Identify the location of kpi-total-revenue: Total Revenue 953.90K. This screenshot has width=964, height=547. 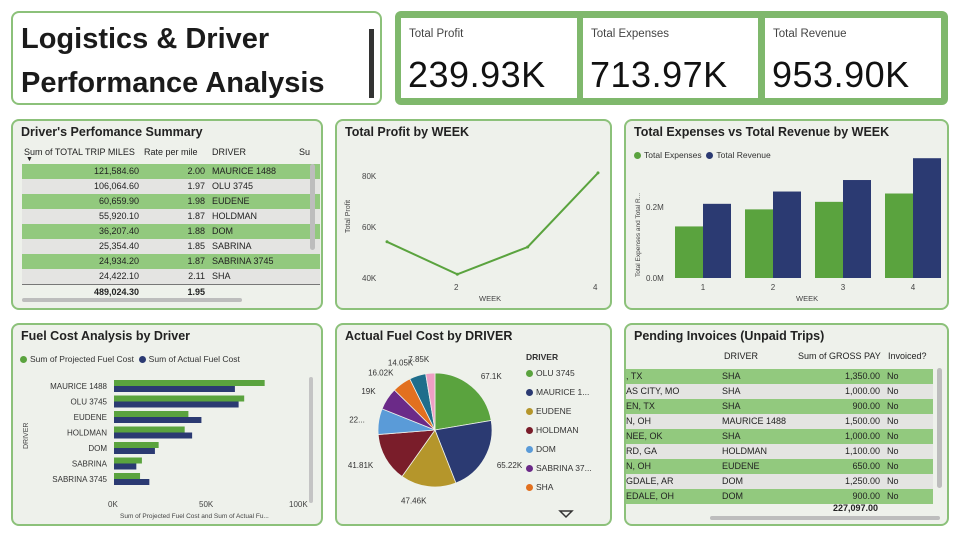
(853, 58).